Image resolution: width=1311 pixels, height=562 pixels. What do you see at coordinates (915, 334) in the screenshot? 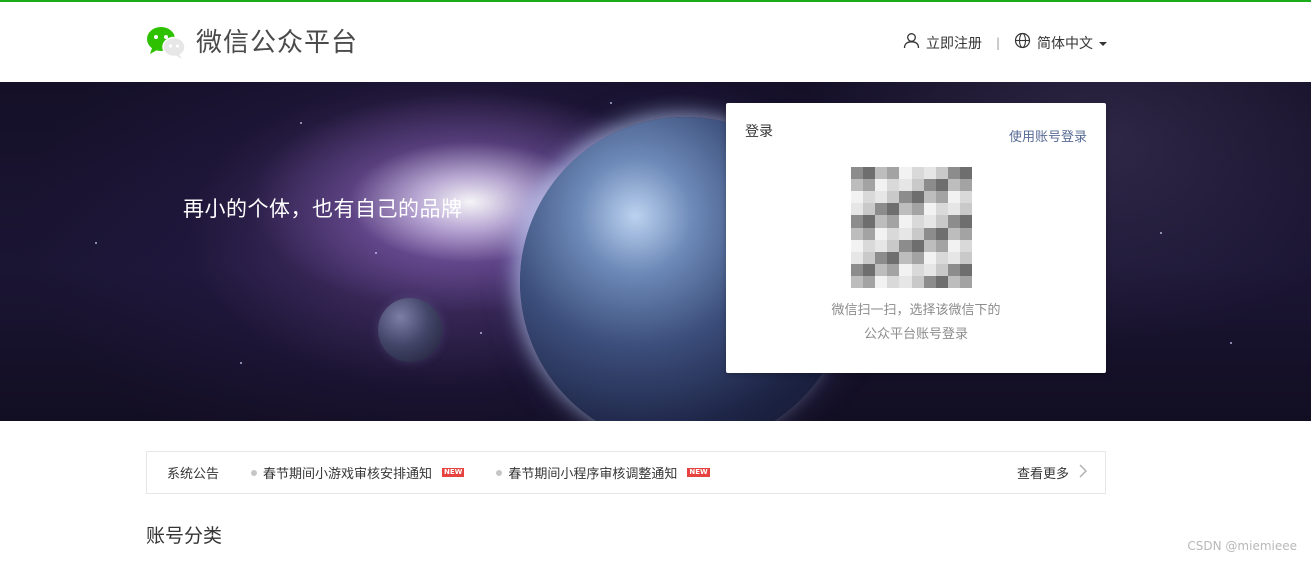
I see `qr-tip-line-2: 公众平台账号登录` at bounding box center [915, 334].